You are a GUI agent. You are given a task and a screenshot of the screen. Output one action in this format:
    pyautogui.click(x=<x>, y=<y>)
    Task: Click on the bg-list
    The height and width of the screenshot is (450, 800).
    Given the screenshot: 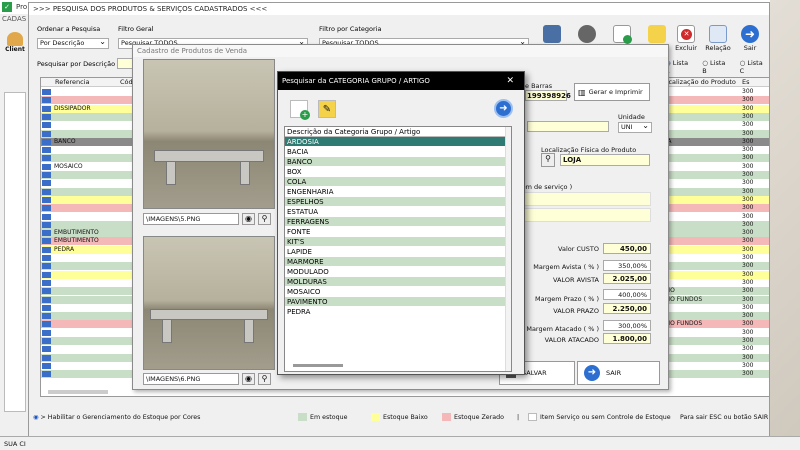 What is the action you would take?
    pyautogui.click(x=15, y=252)
    